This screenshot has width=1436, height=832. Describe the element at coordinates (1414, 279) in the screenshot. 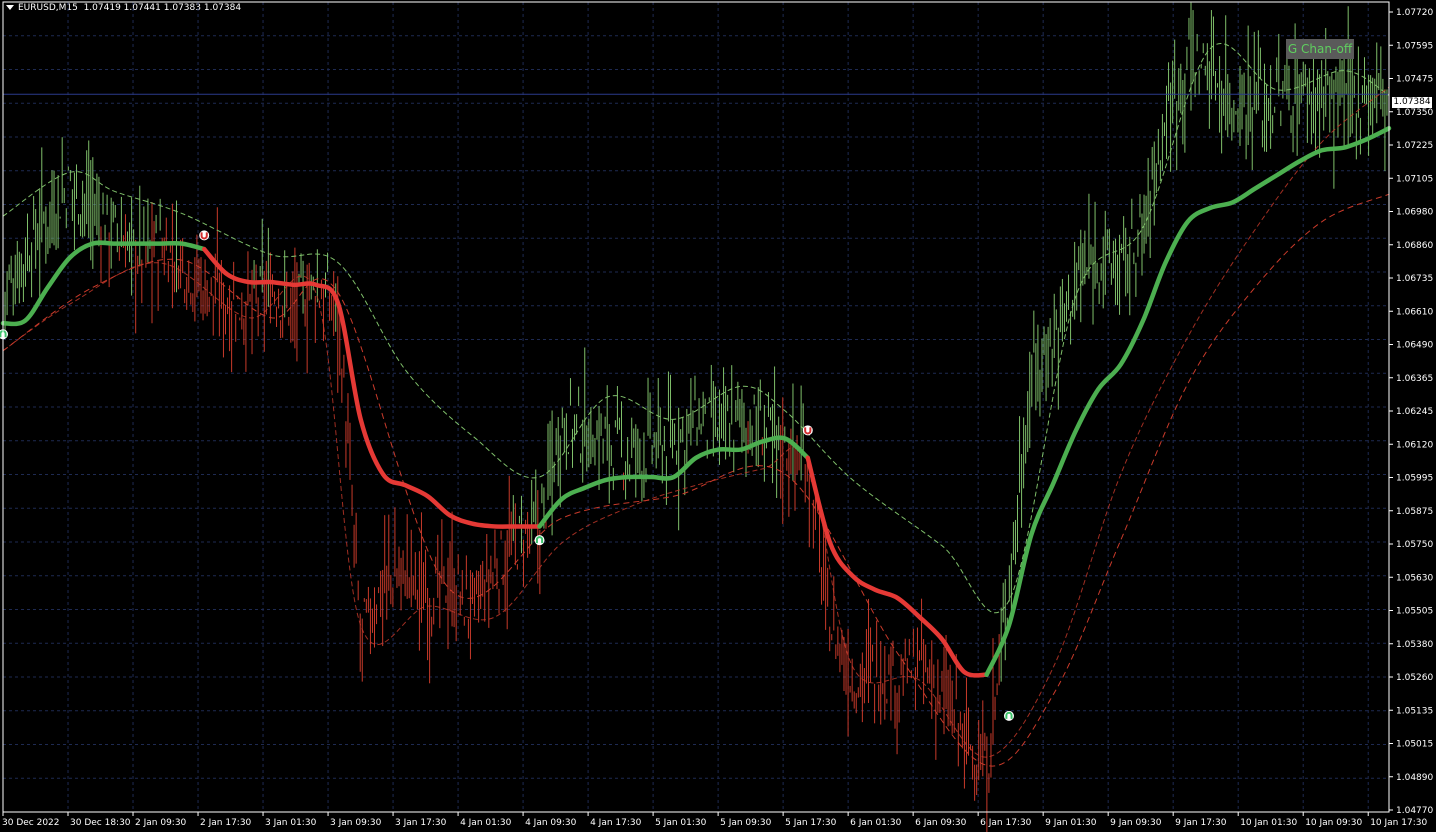

I see `y-tick-label: 1.06735` at that location.